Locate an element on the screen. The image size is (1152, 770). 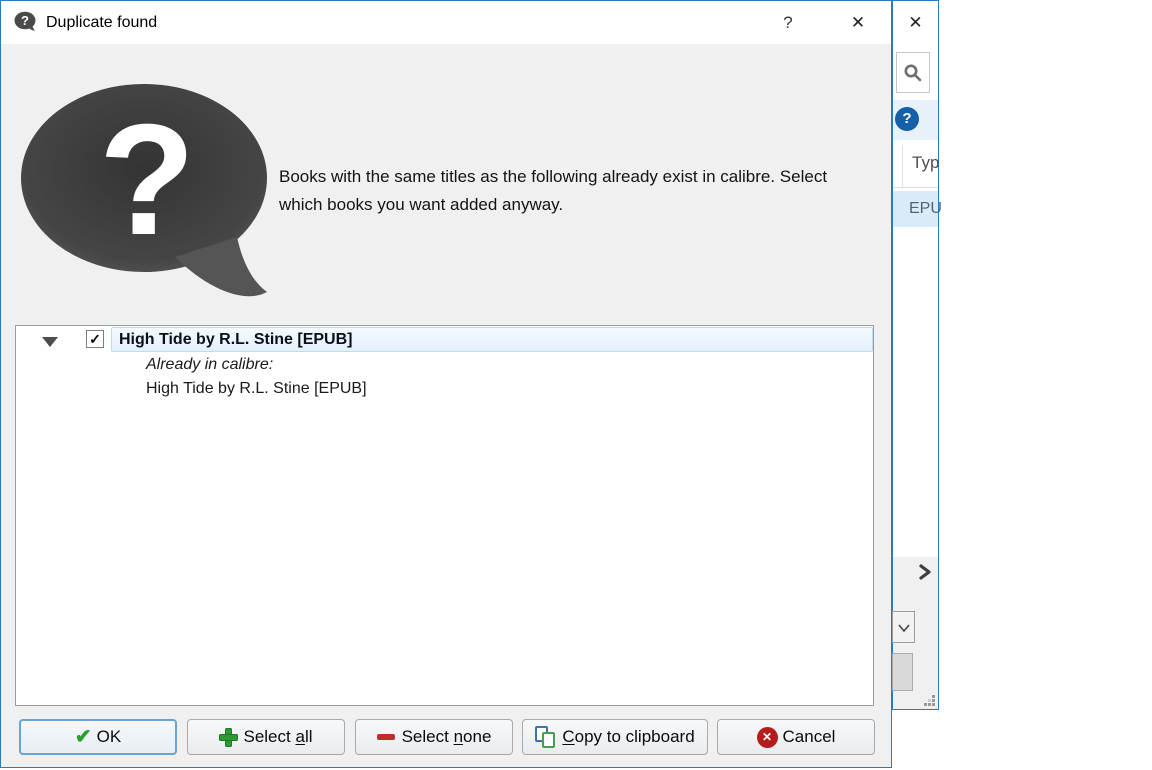
cancel-x-icon: ✕ is located at coordinates (767, 737).